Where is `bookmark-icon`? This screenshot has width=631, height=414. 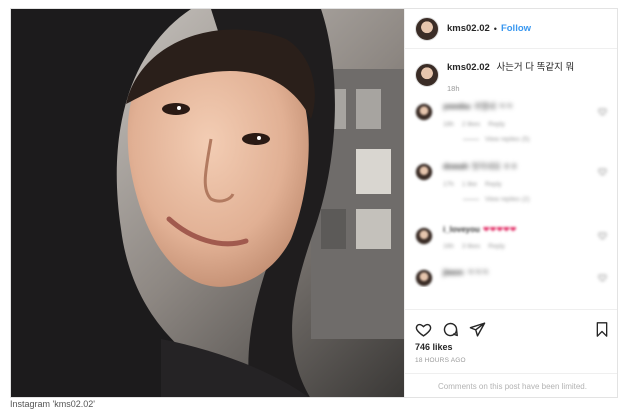
bookmark-icon is located at coordinates (602, 329).